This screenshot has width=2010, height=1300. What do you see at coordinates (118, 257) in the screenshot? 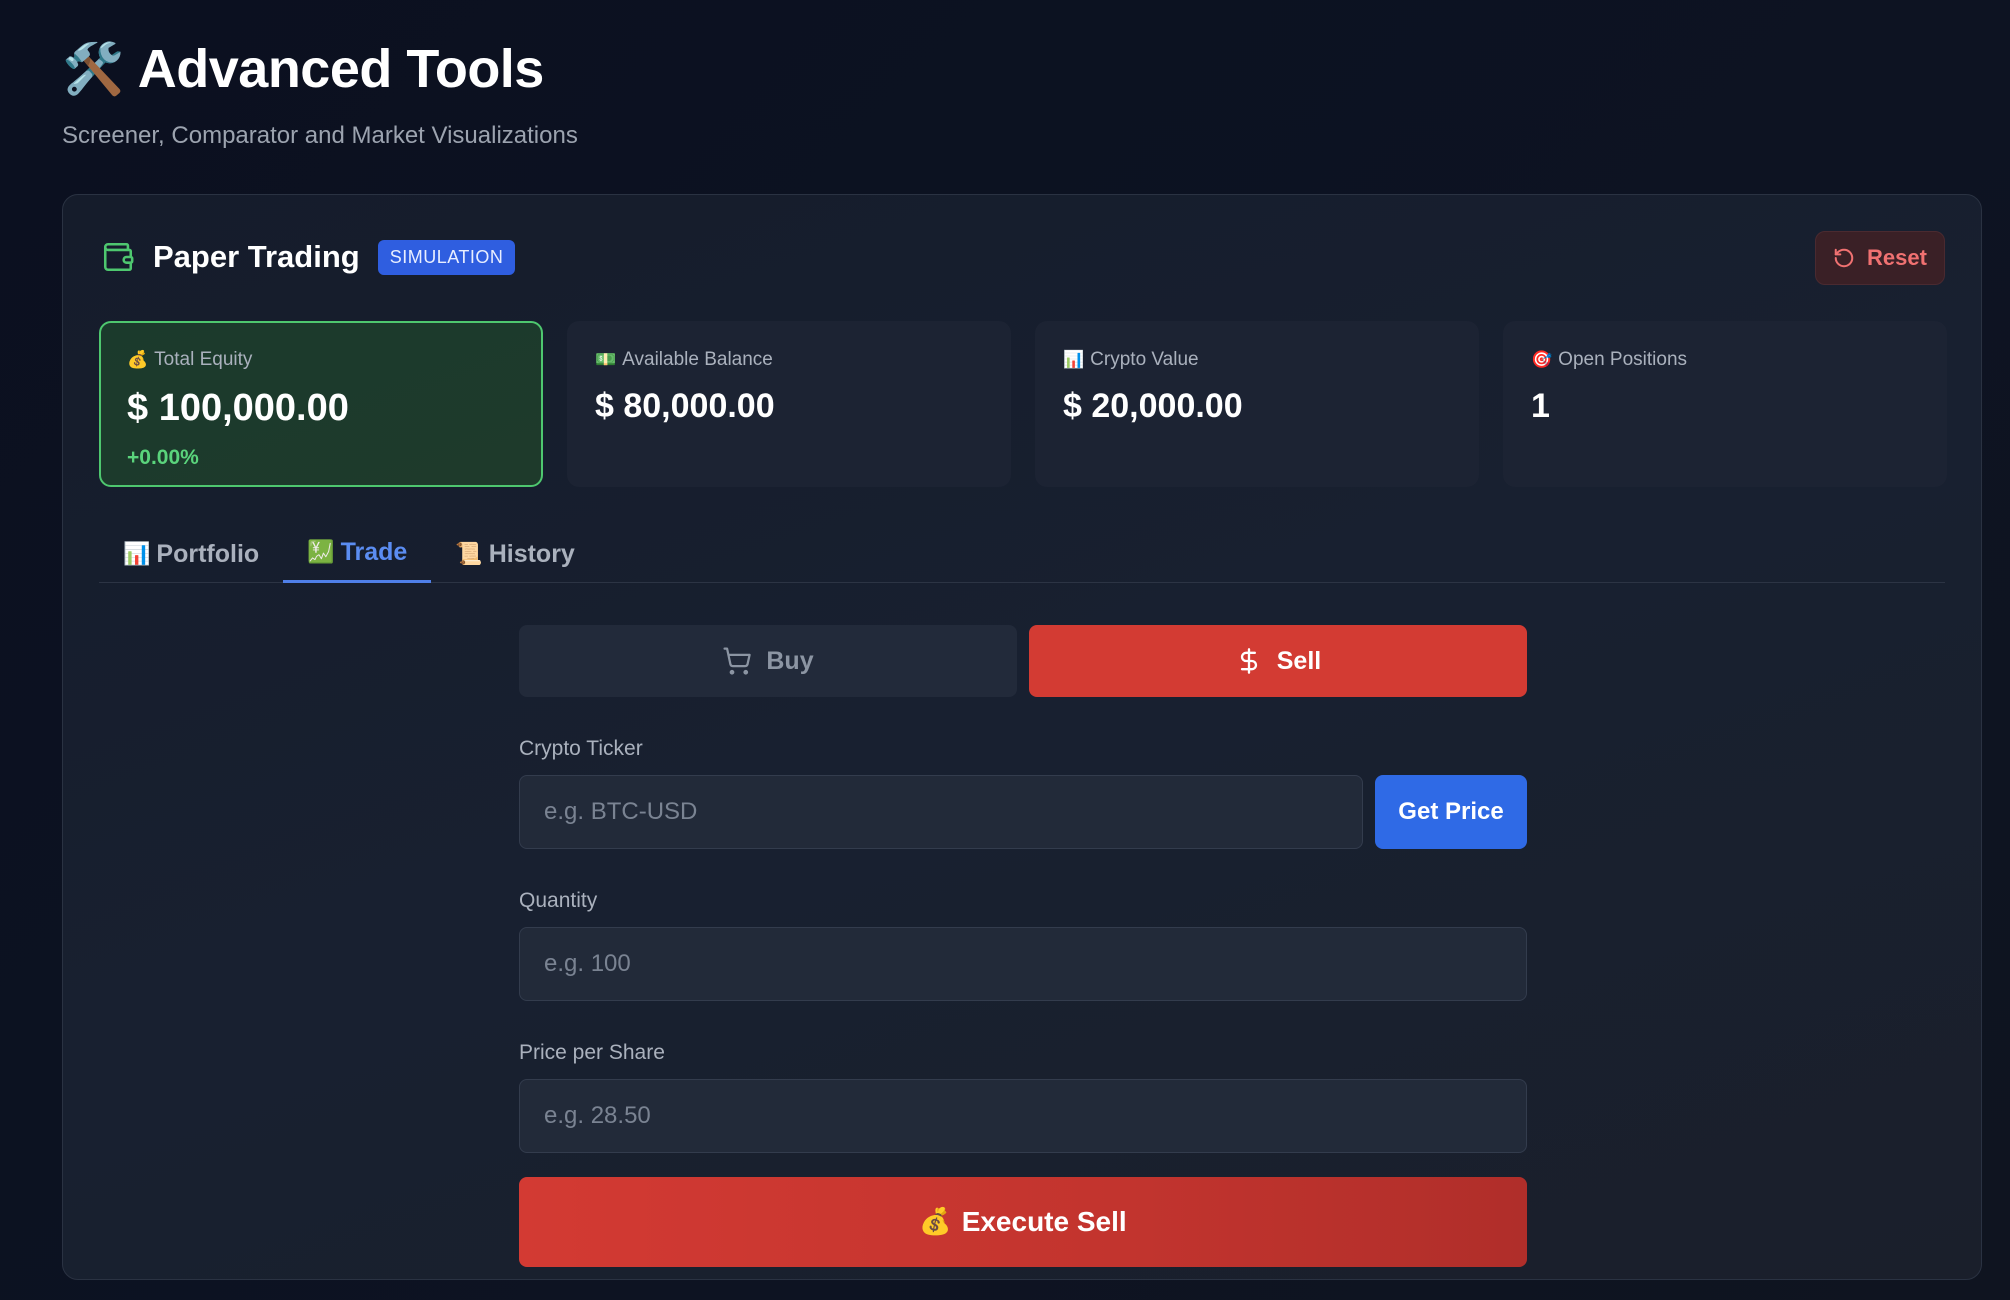
I see `wallet-icon` at bounding box center [118, 257].